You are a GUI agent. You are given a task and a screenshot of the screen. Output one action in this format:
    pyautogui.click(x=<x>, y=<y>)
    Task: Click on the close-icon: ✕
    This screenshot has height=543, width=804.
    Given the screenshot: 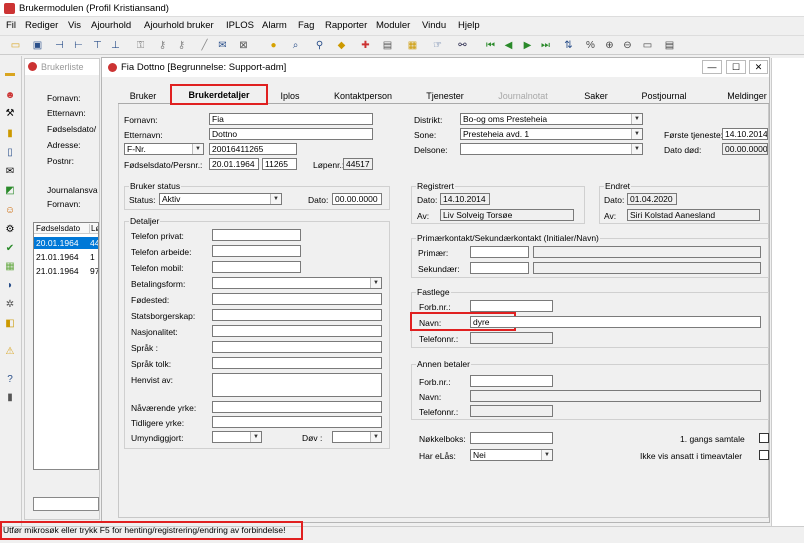 What is the action you would take?
    pyautogui.click(x=758, y=67)
    